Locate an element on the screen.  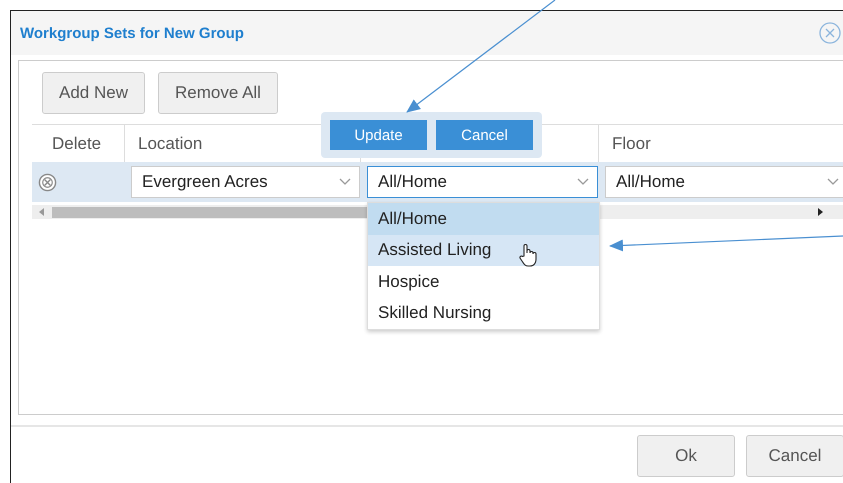
column-header: Location is located at coordinates (170, 144).